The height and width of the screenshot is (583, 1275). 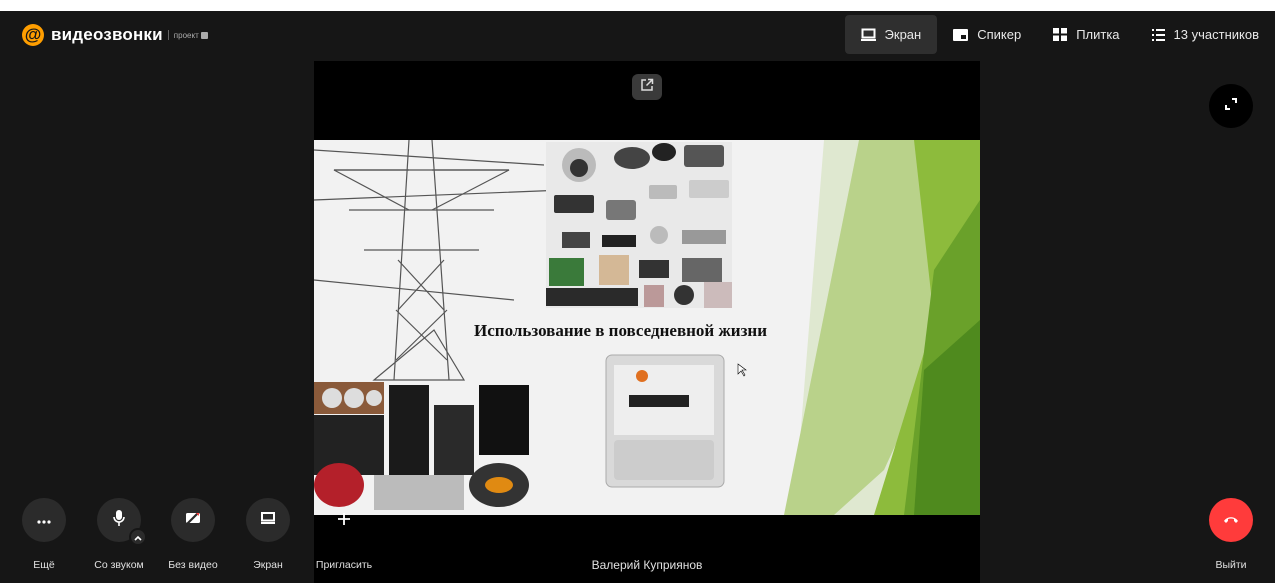 I want to click on screen-share-icon, so click(x=268, y=520).